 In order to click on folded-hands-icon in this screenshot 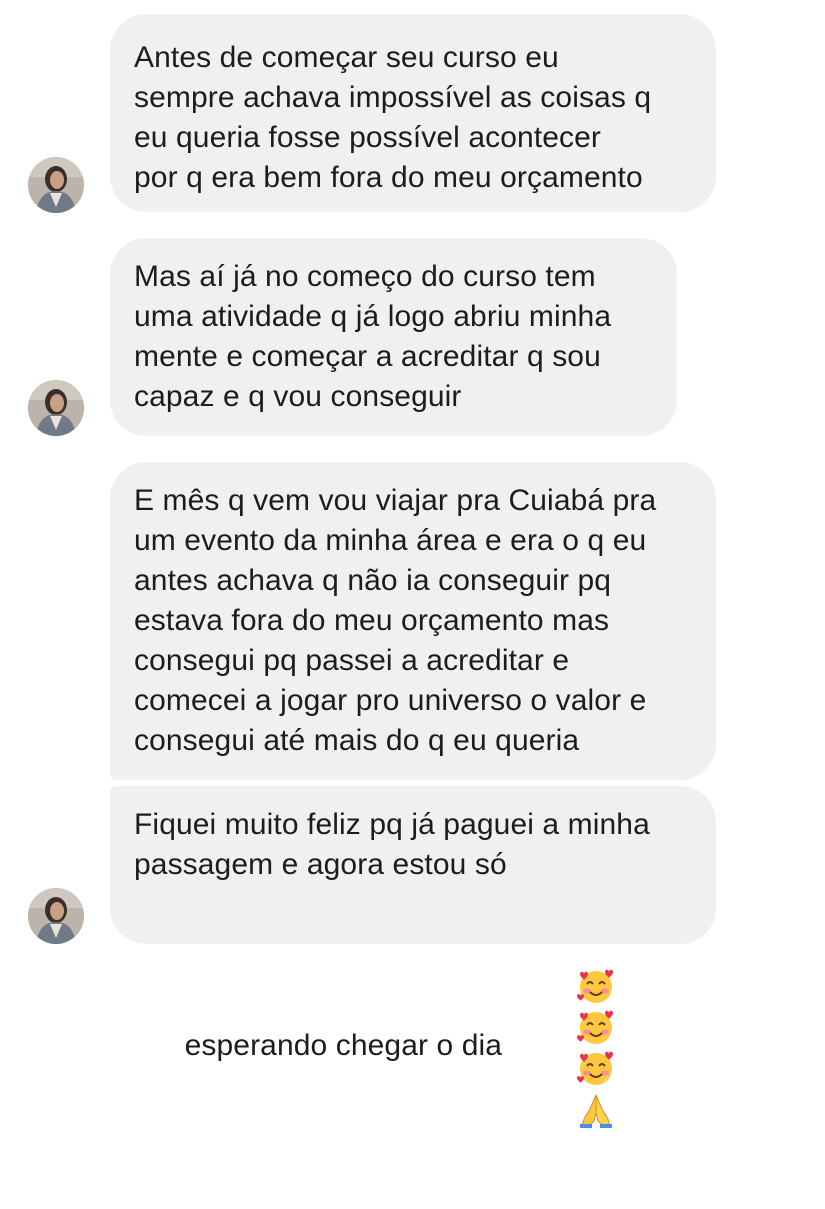, I will do `click(595, 1112)`.